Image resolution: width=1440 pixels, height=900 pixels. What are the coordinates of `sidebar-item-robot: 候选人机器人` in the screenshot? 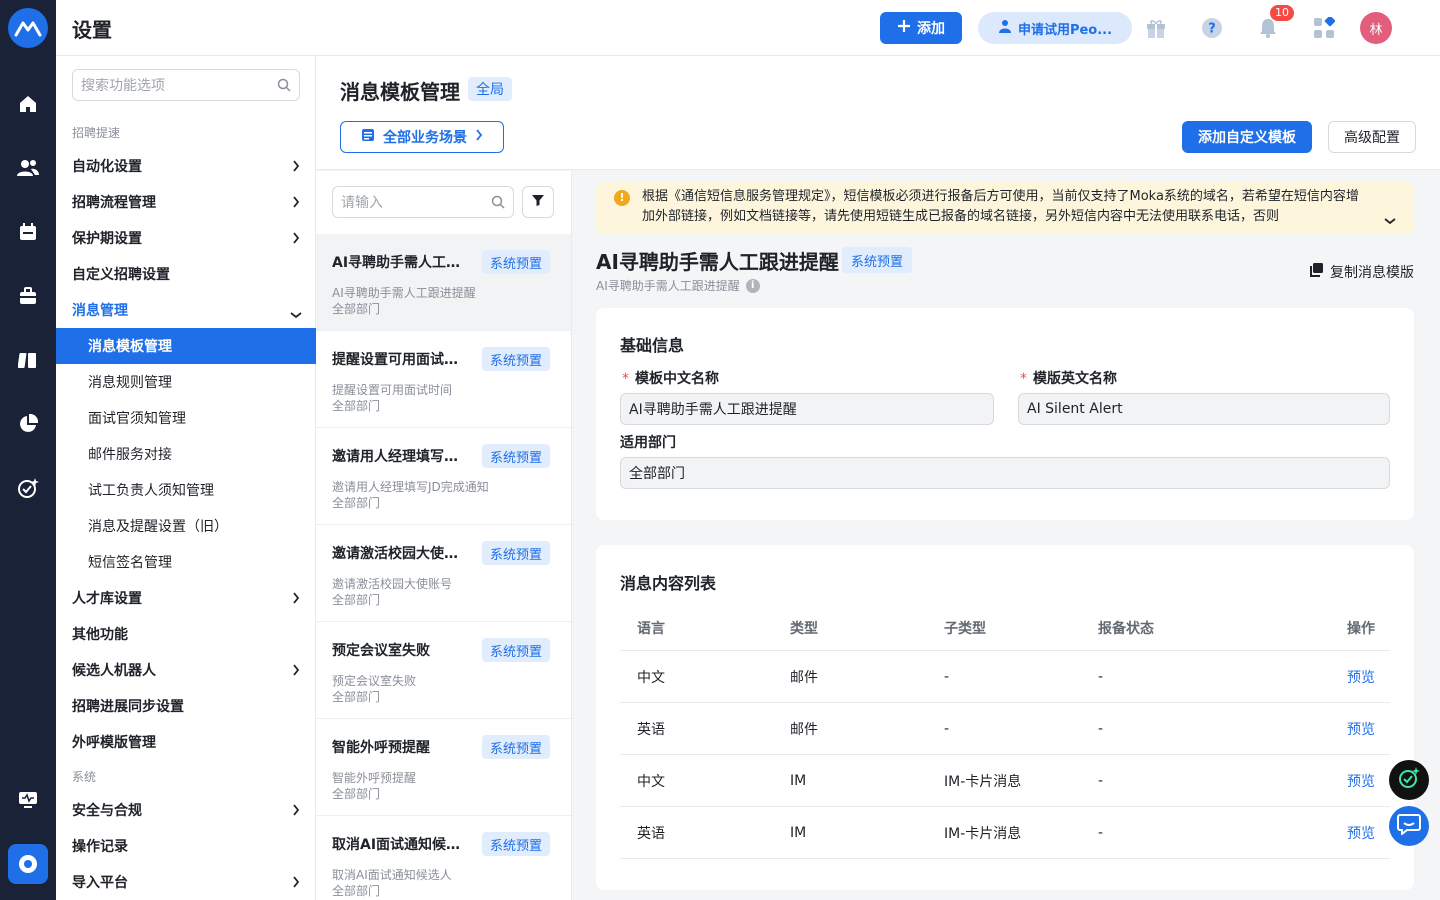 It's located at (186, 670).